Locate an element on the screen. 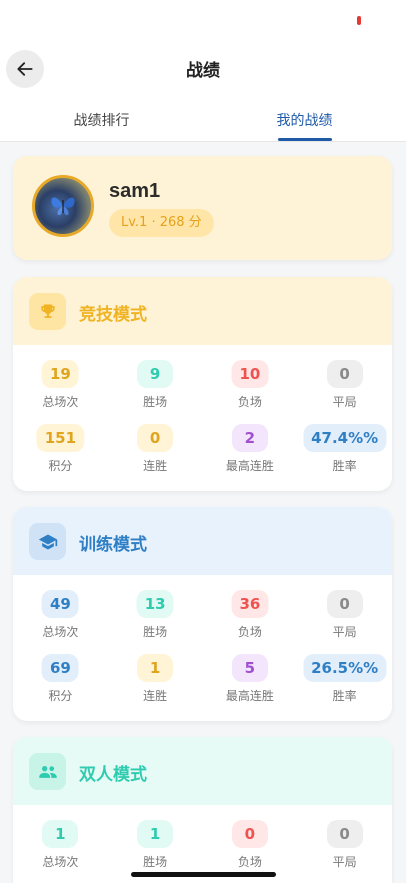 This screenshot has height=883, width=406. username: sam1 is located at coordinates (135, 191).